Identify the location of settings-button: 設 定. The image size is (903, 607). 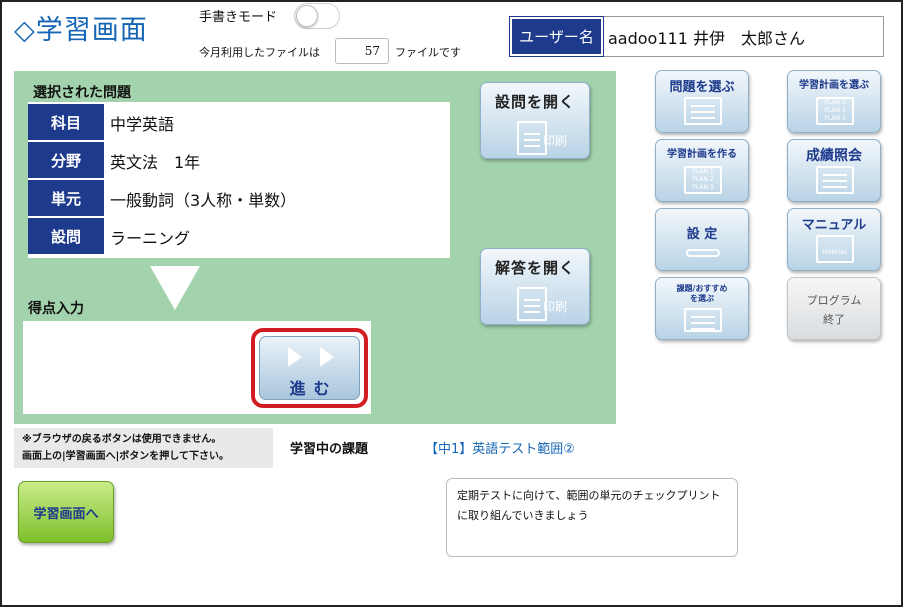
(702, 239).